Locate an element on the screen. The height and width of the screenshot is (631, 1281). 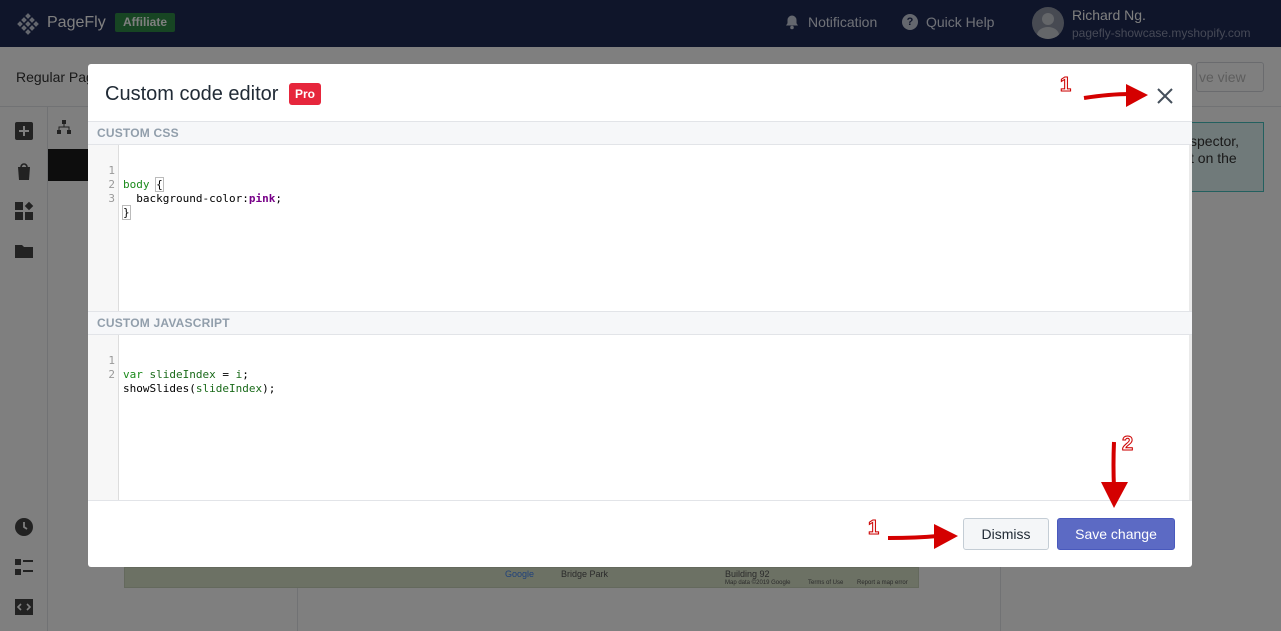
js-section-header: CUSTOM JAVASCRIPT is located at coordinates (640, 323).